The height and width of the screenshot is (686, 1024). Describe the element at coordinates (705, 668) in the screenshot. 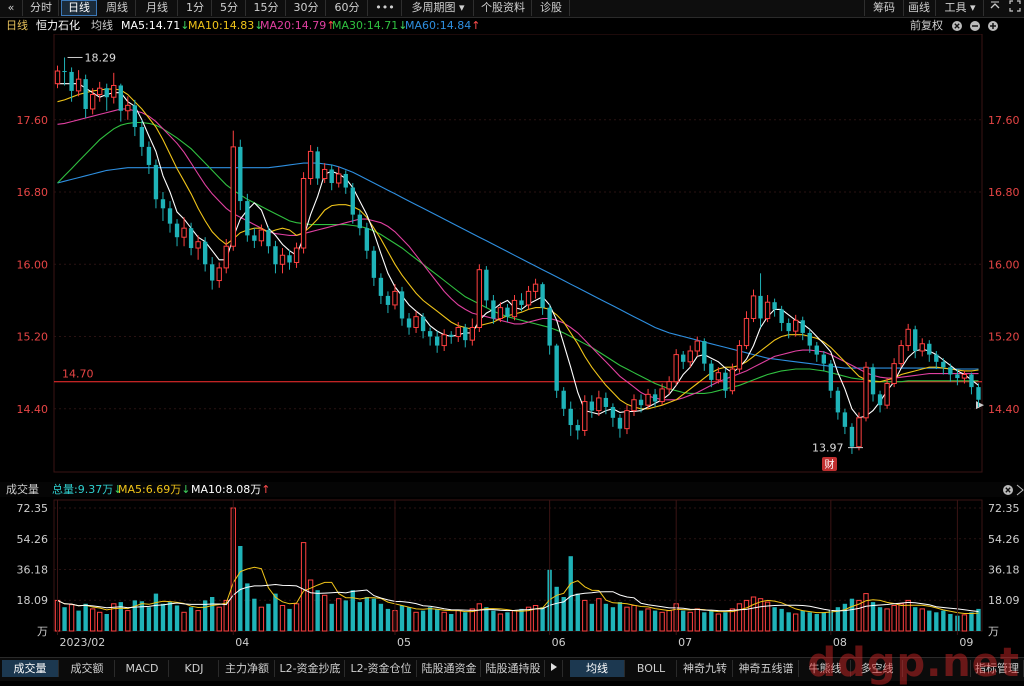

I see `tab-magic-nine: 神奇九转` at that location.